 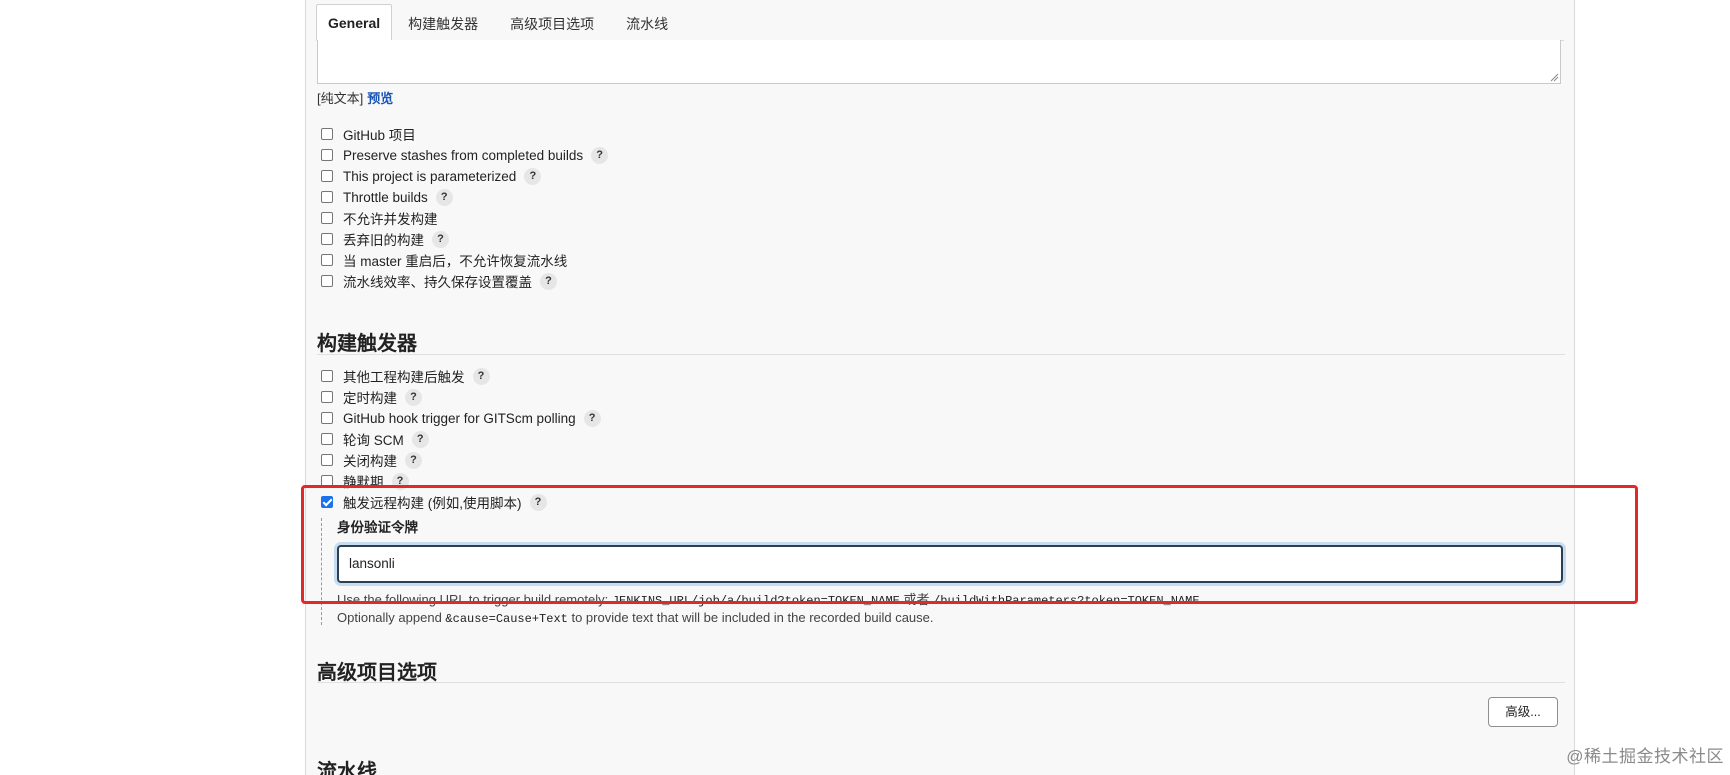 I want to click on hint-or-text: 或者, so click(x=916, y=599).